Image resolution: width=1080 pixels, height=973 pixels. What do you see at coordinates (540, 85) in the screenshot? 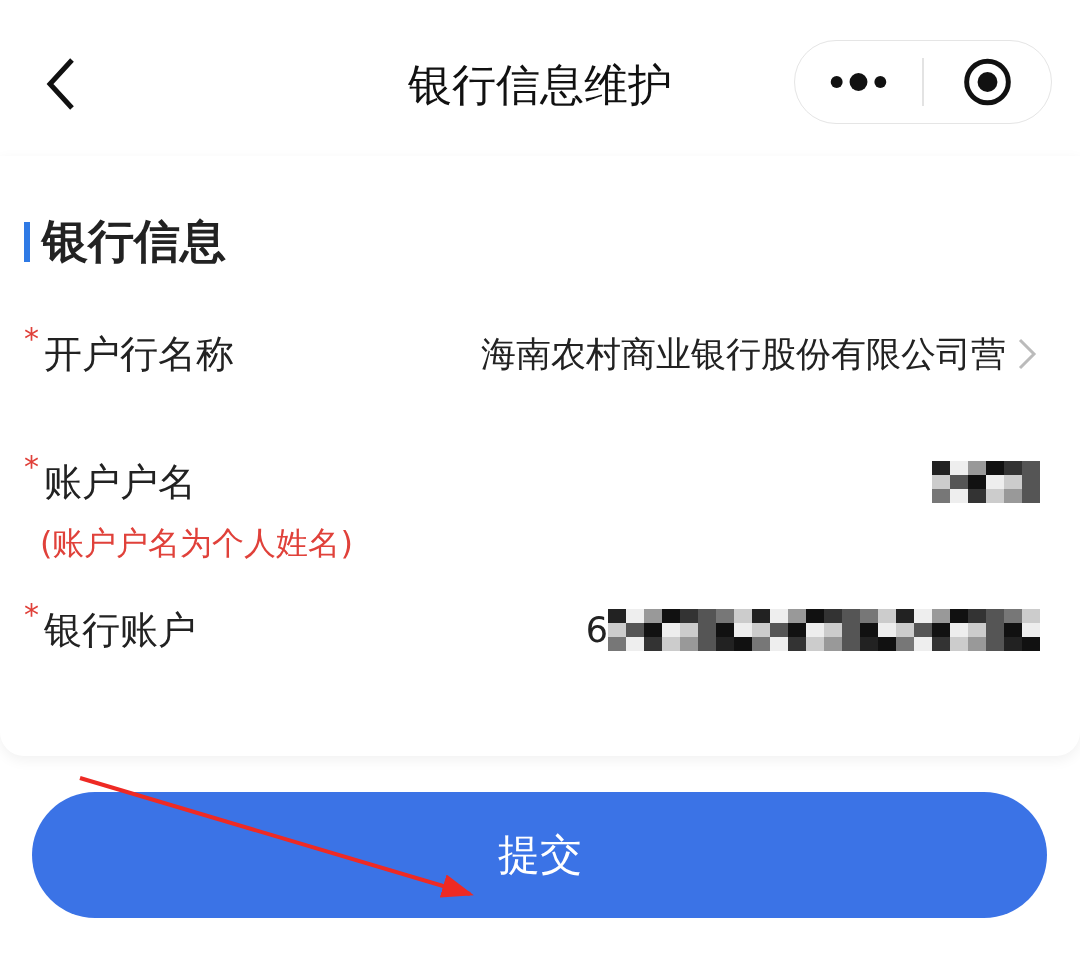
I see `page-title: 银行信息维护` at bounding box center [540, 85].